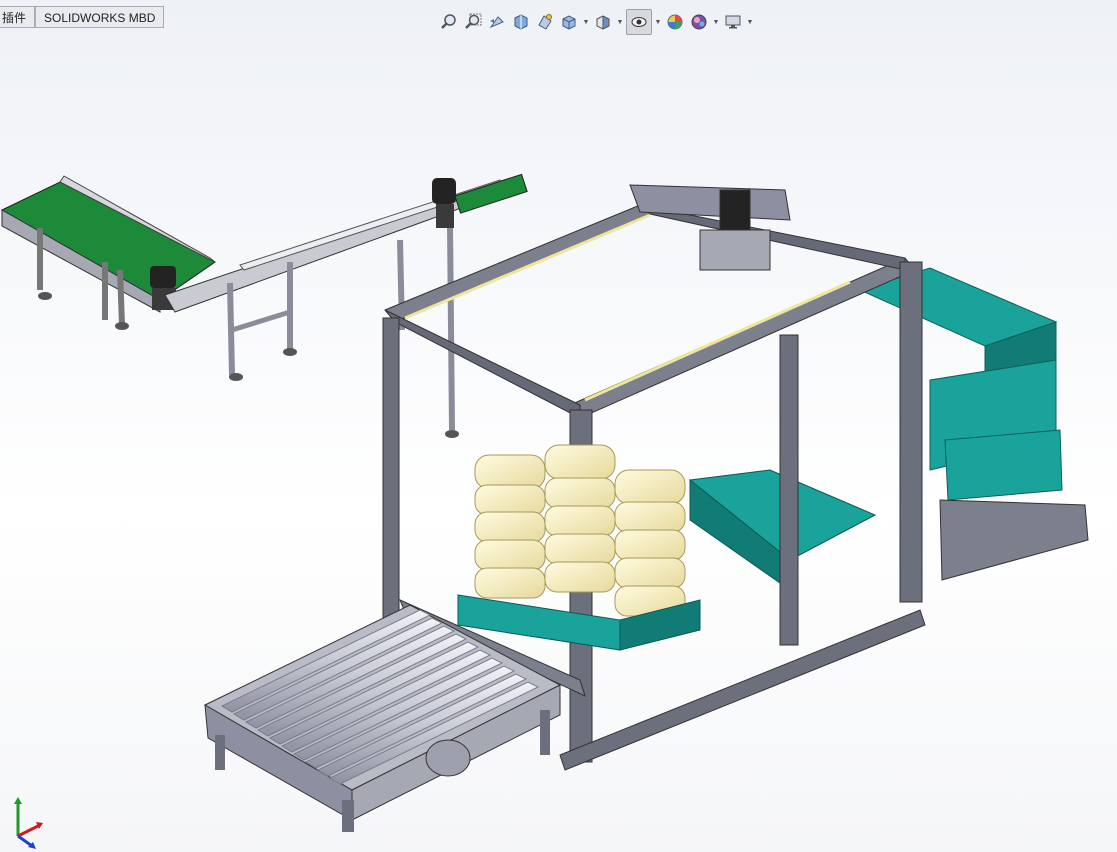  I want to click on edit-appearance-icon, so click(675, 22).